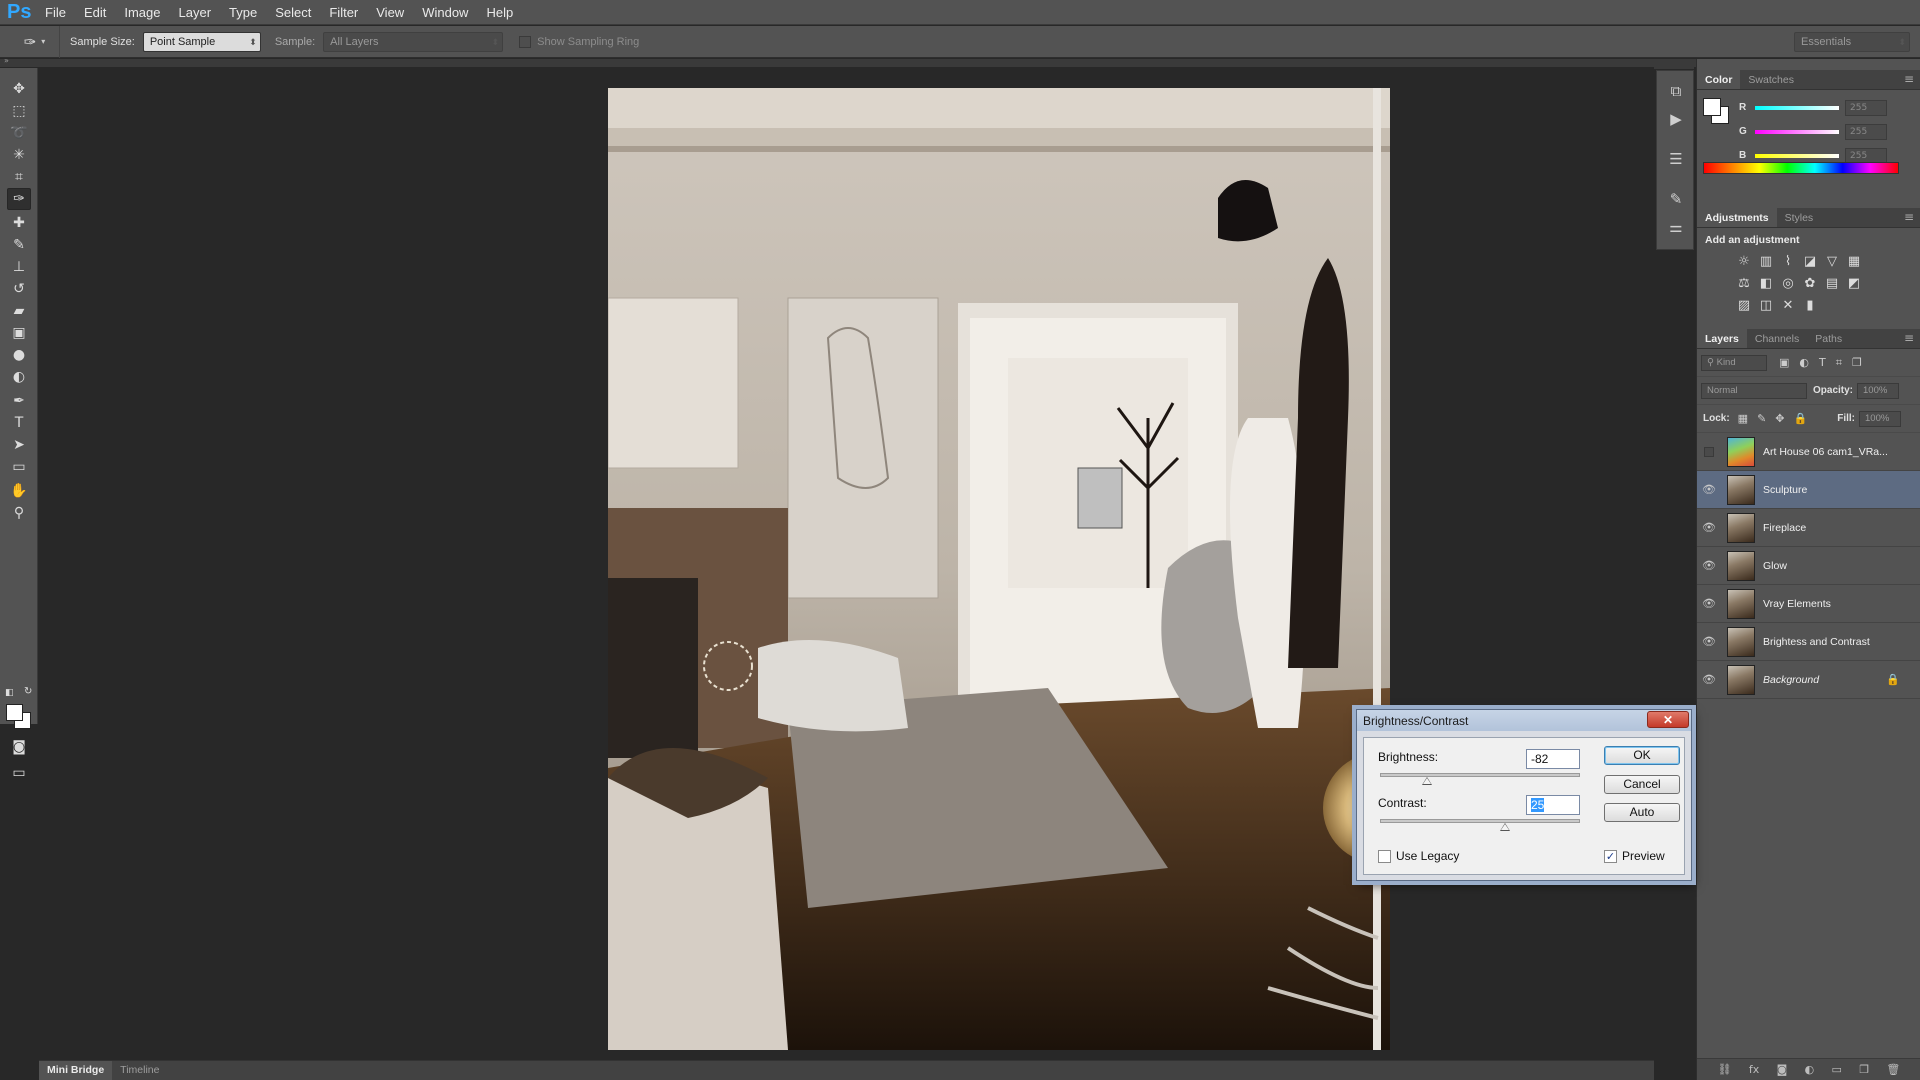 The width and height of the screenshot is (1920, 1080). Describe the element at coordinates (1828, 338) in the screenshot. I see `tab-paths: Paths` at that location.